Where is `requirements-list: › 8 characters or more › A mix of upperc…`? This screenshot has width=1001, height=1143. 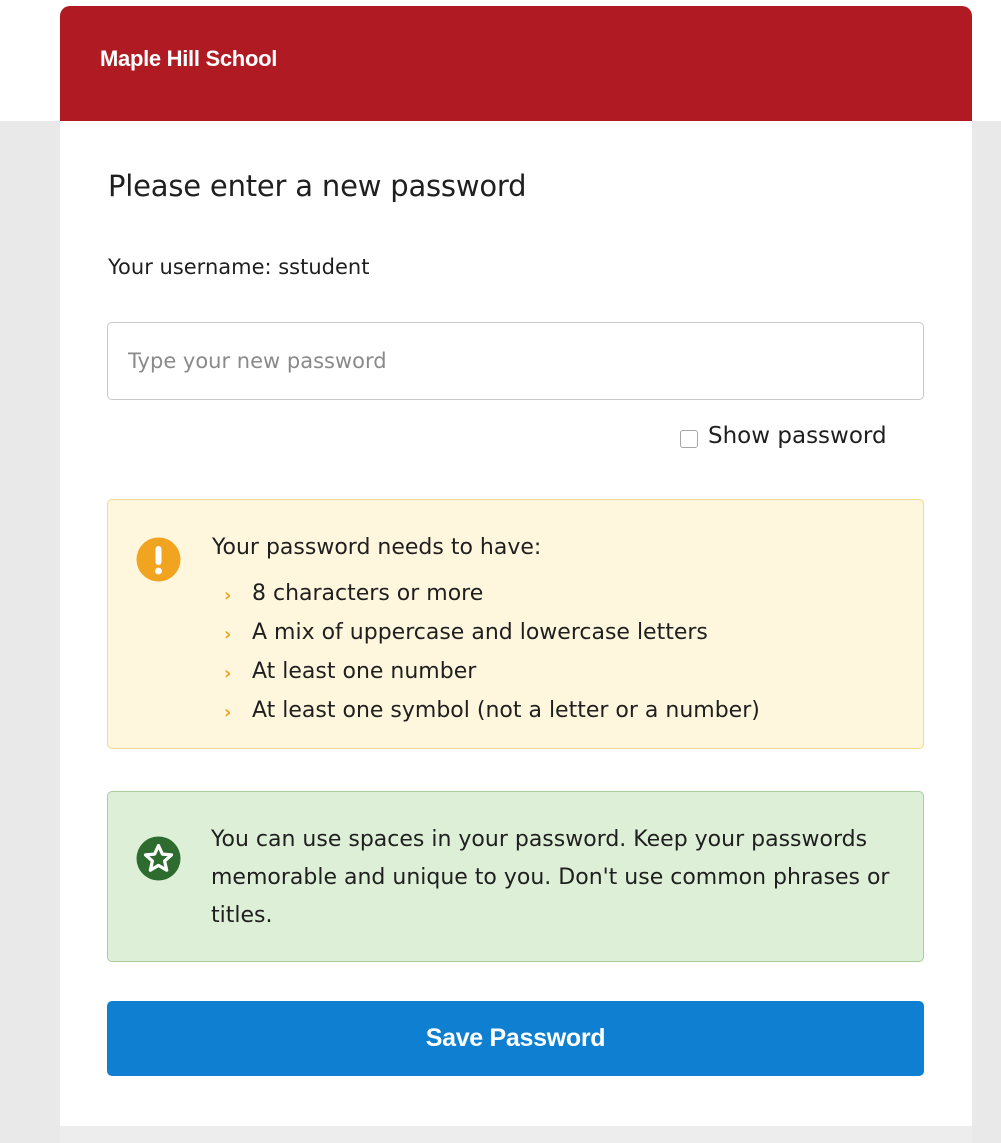
requirements-list: › 8 characters or more › A mix of upperc… is located at coordinates (492, 652).